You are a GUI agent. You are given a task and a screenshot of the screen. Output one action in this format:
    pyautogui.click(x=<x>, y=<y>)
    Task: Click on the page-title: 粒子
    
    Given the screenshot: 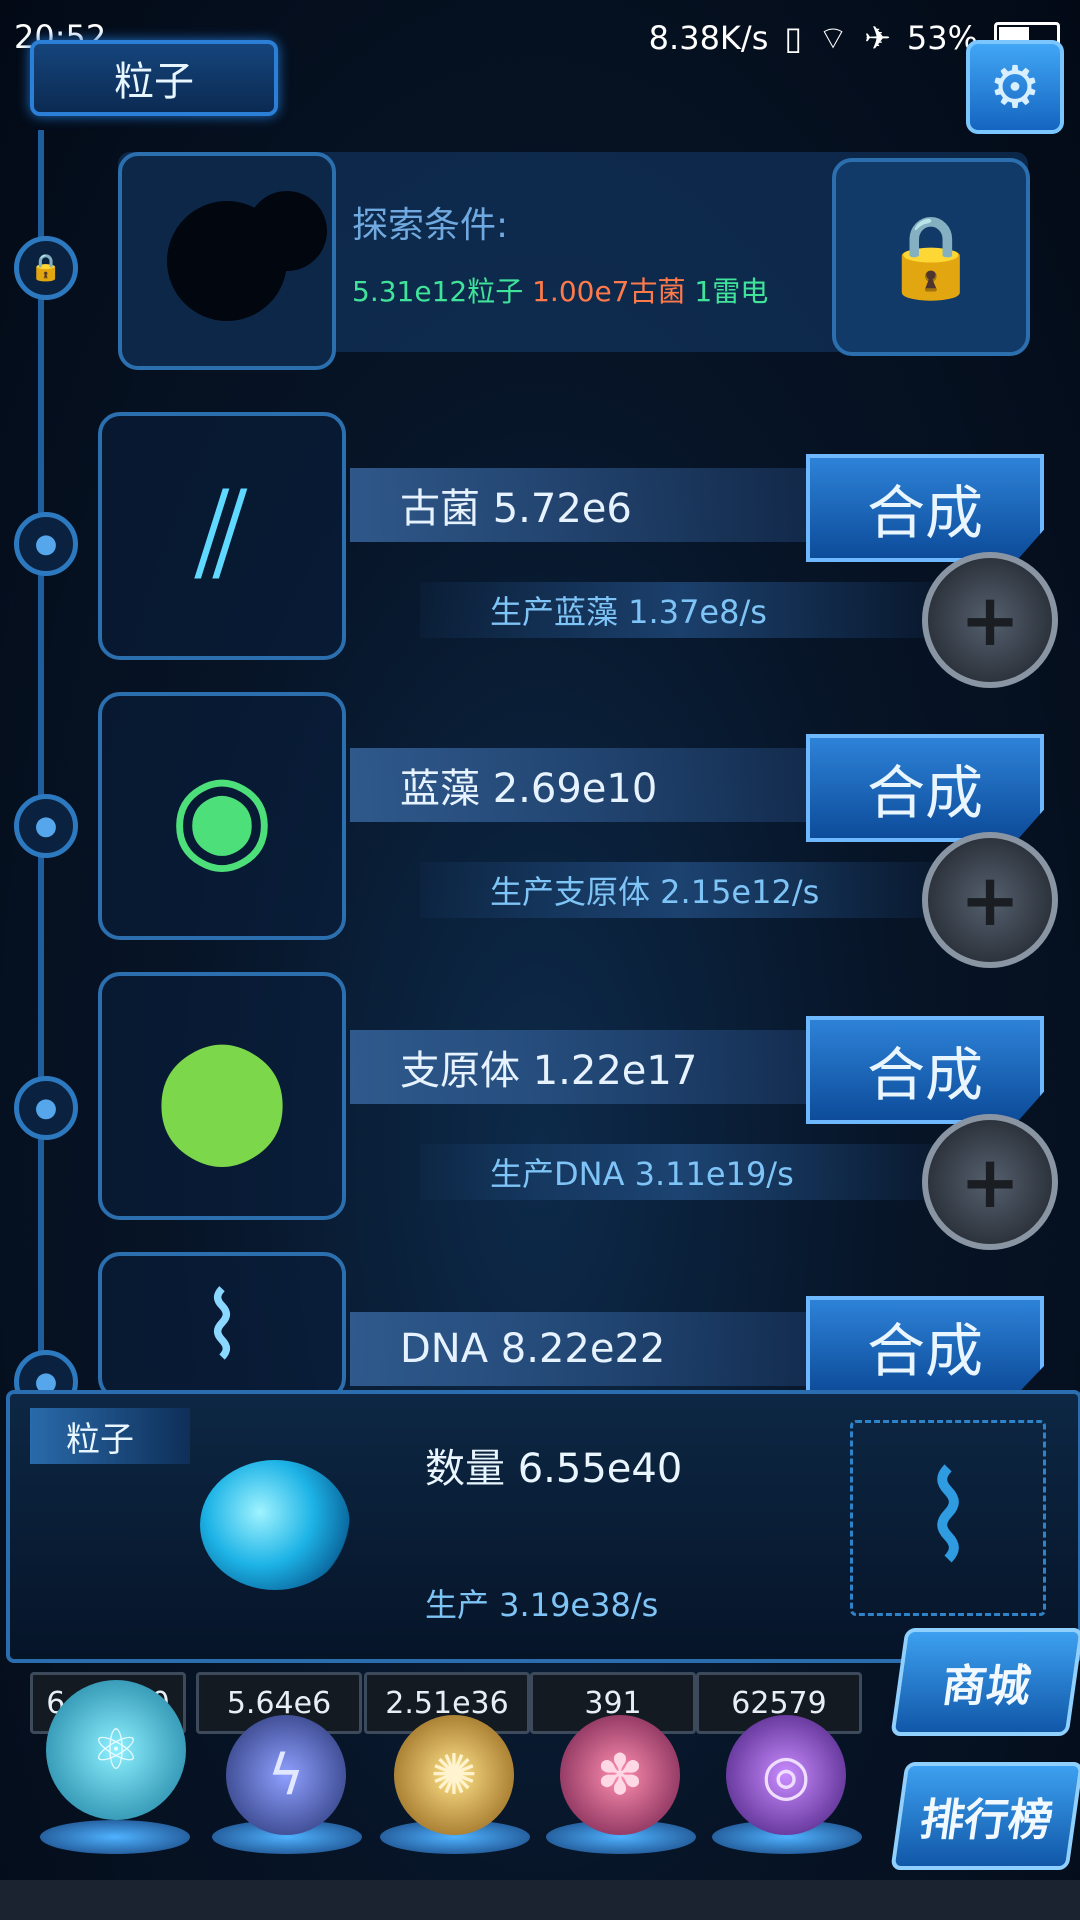 What is the action you would take?
    pyautogui.click(x=154, y=78)
    